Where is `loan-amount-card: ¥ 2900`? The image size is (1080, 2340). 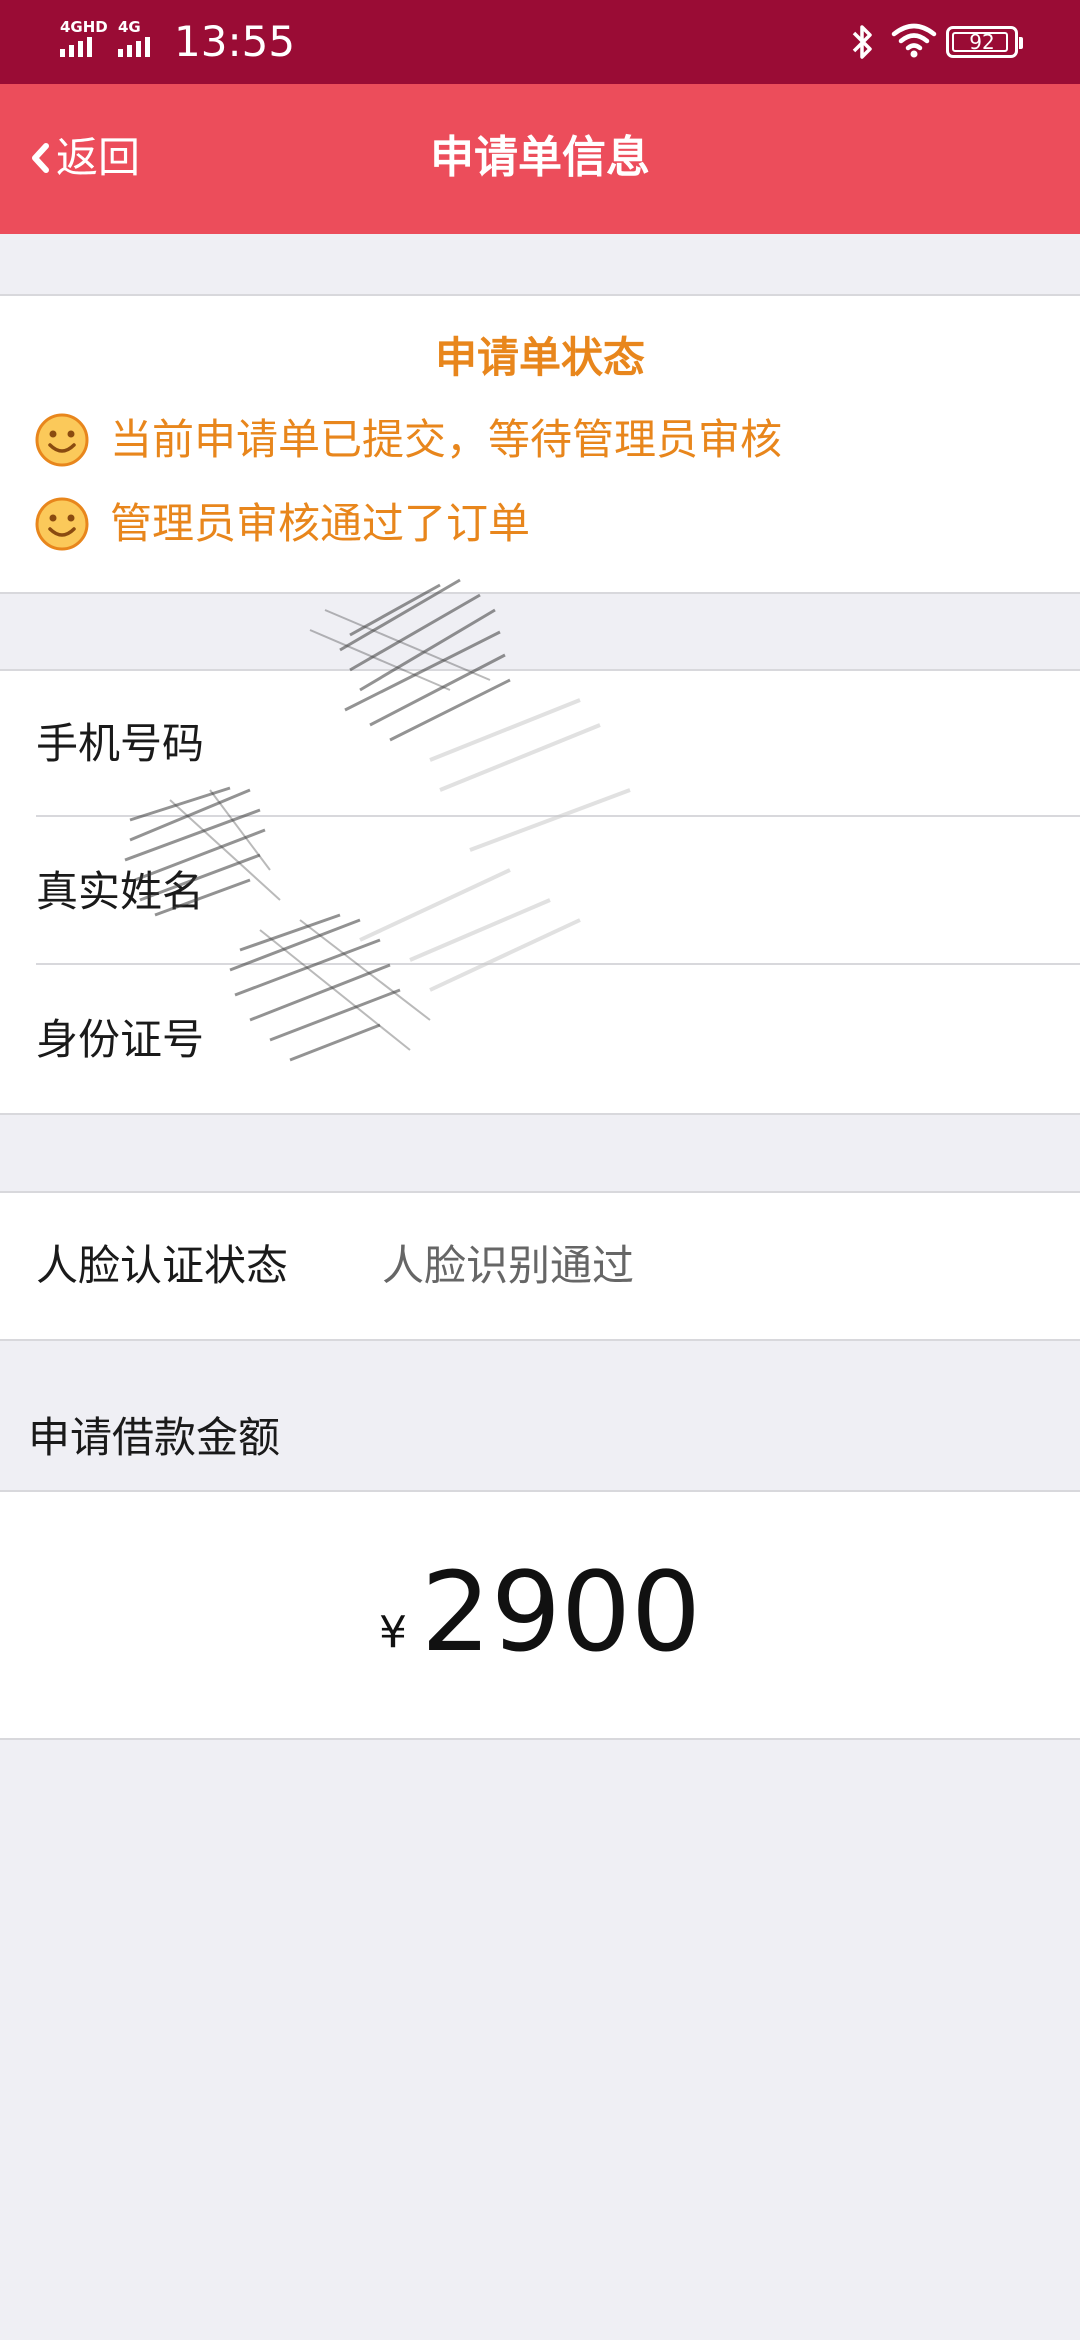
loan-amount-card: ¥ 2900 is located at coordinates (540, 1615).